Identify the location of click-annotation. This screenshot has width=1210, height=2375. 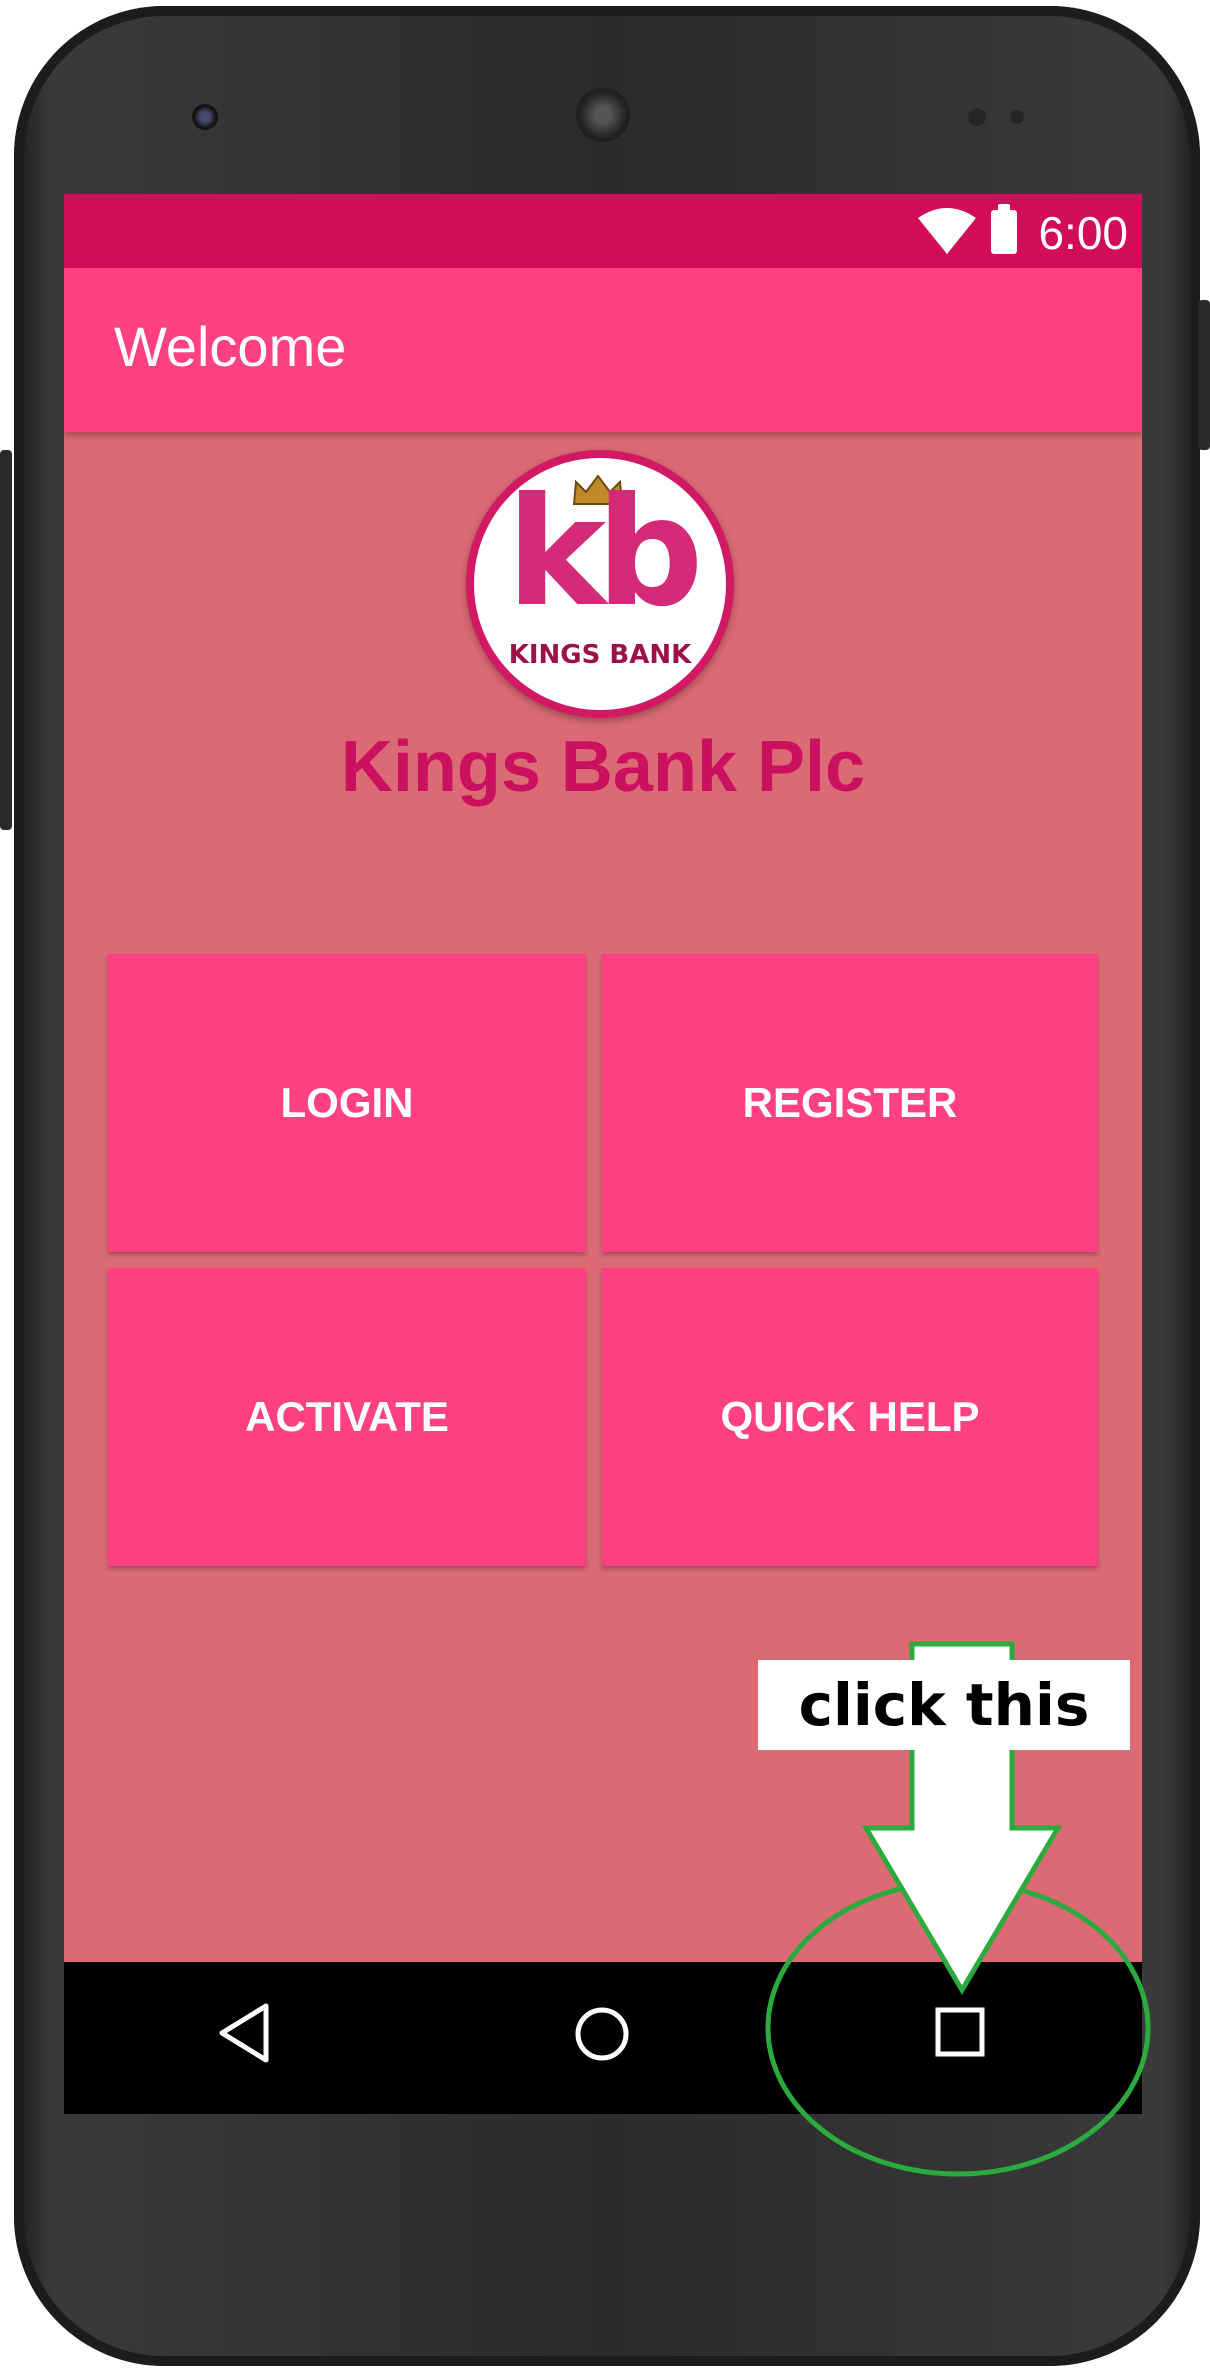
(958, 1909).